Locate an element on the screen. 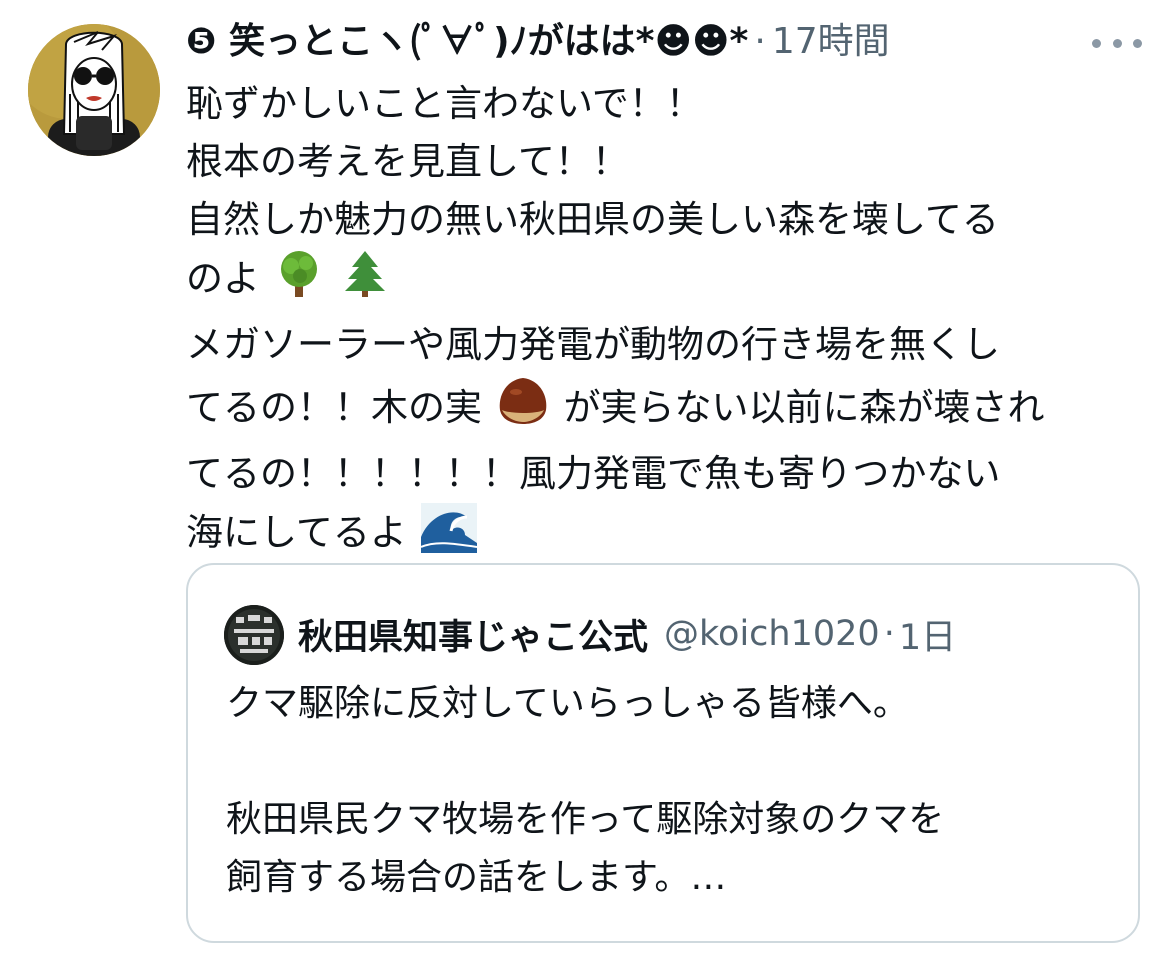  quoted-display-name: 秋田県知事じゃこ公式 is located at coordinates (473, 634).